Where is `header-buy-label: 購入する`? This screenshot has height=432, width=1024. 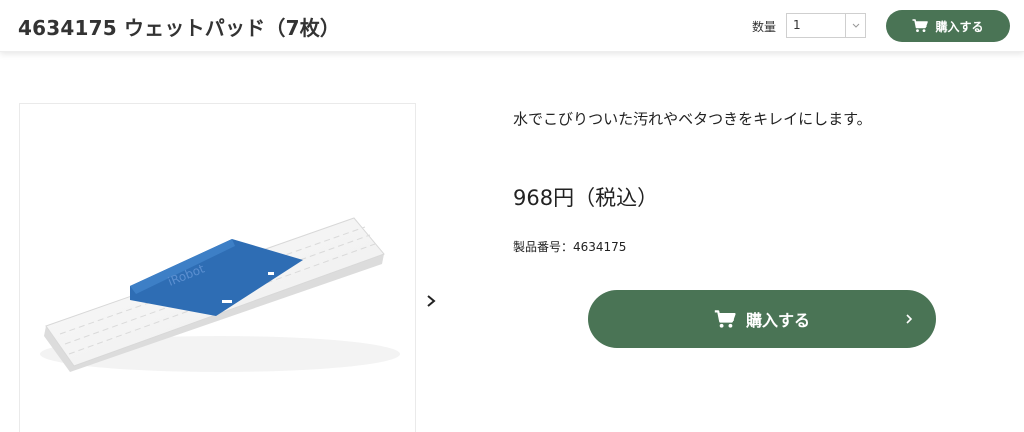 header-buy-label: 購入する is located at coordinates (959, 26).